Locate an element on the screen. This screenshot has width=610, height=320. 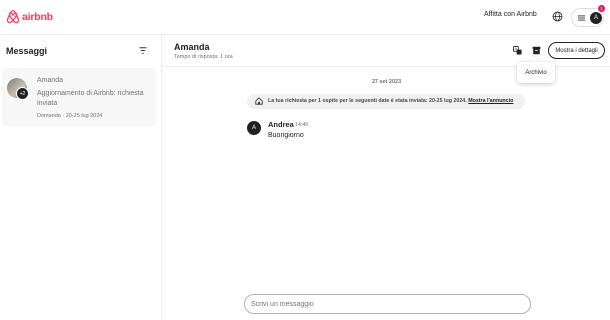
filter-icon is located at coordinates (143, 50).